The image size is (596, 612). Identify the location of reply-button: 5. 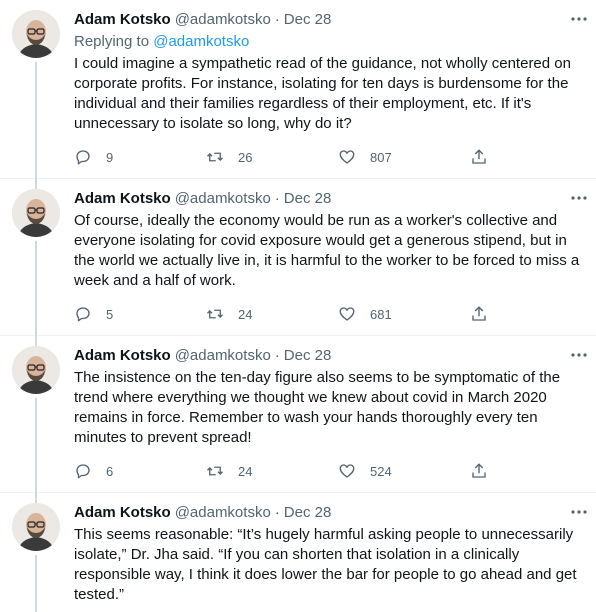
(140, 314).